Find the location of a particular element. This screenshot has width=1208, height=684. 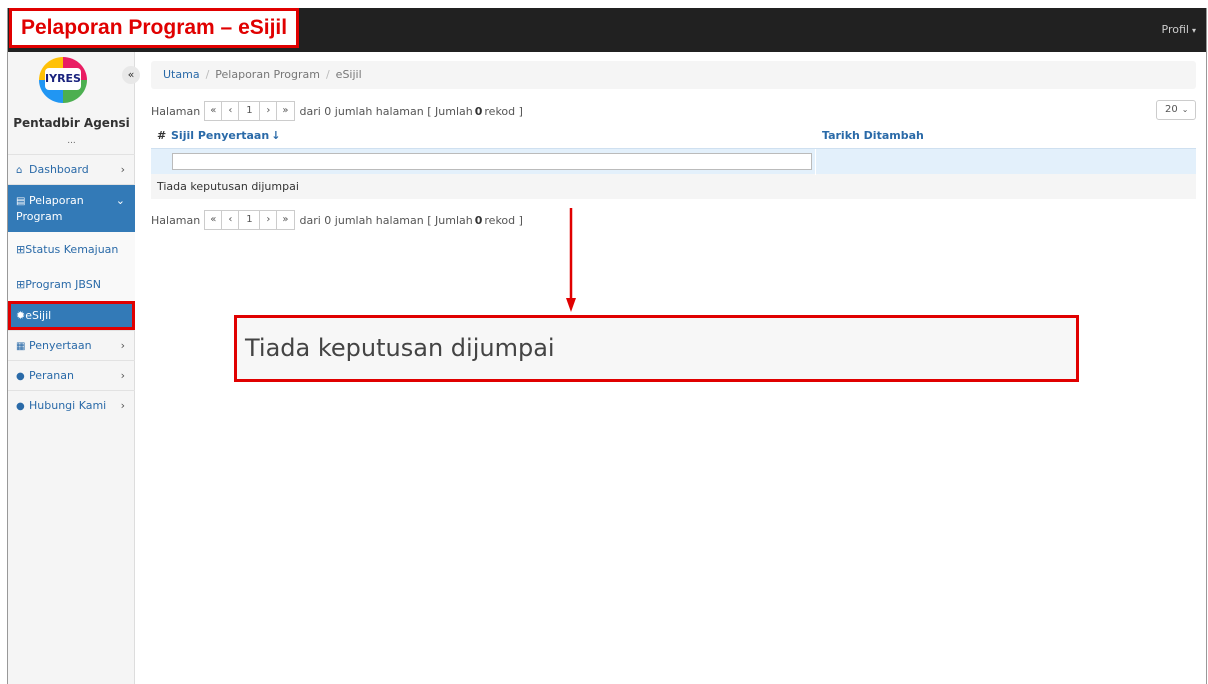

annotation-arrow is located at coordinates (571, 260).